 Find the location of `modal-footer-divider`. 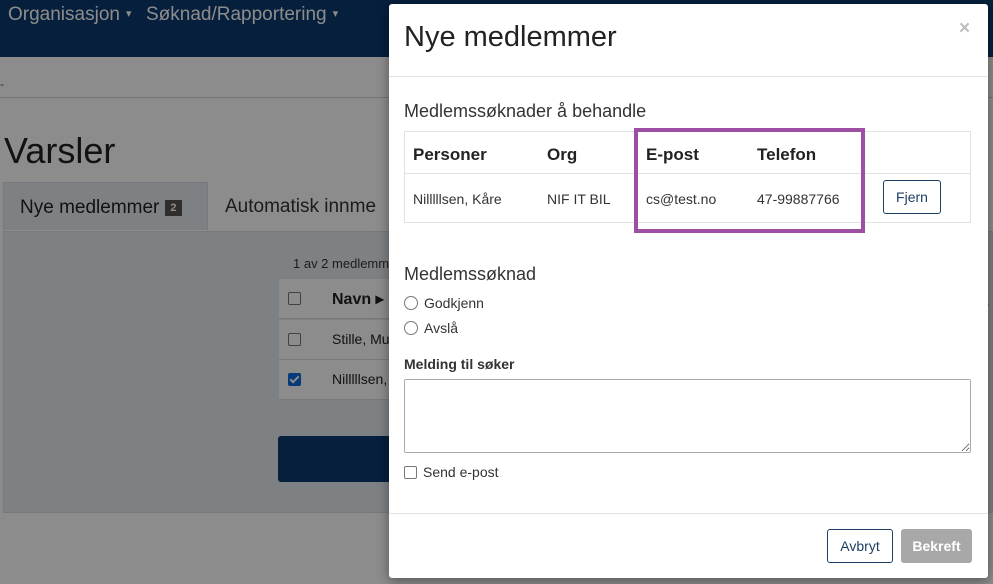

modal-footer-divider is located at coordinates (688, 513).